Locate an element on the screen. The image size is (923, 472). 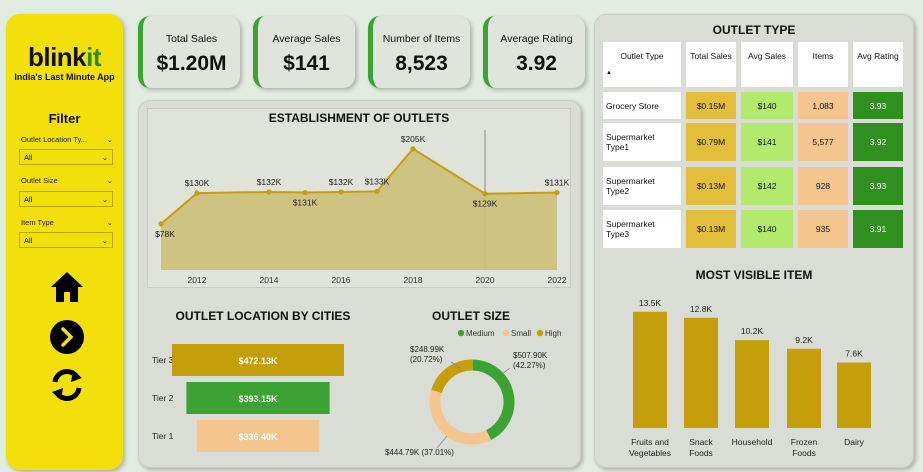
data-label: $132K is located at coordinates (269, 182).